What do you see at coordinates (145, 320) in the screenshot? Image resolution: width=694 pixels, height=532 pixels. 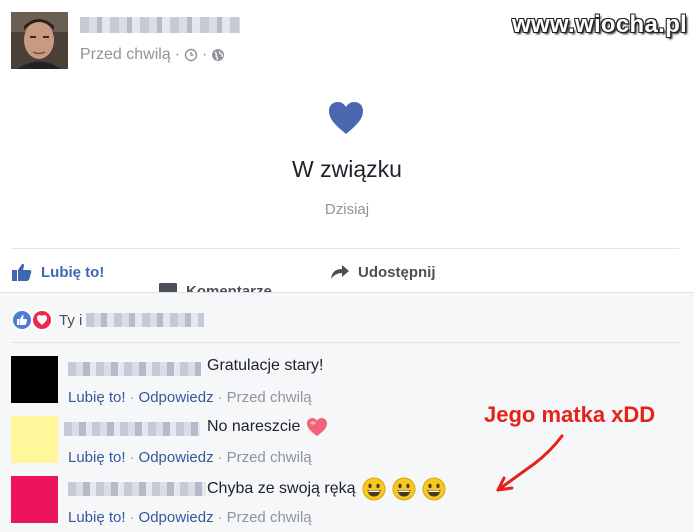 I see `reactors-names-redacted` at bounding box center [145, 320].